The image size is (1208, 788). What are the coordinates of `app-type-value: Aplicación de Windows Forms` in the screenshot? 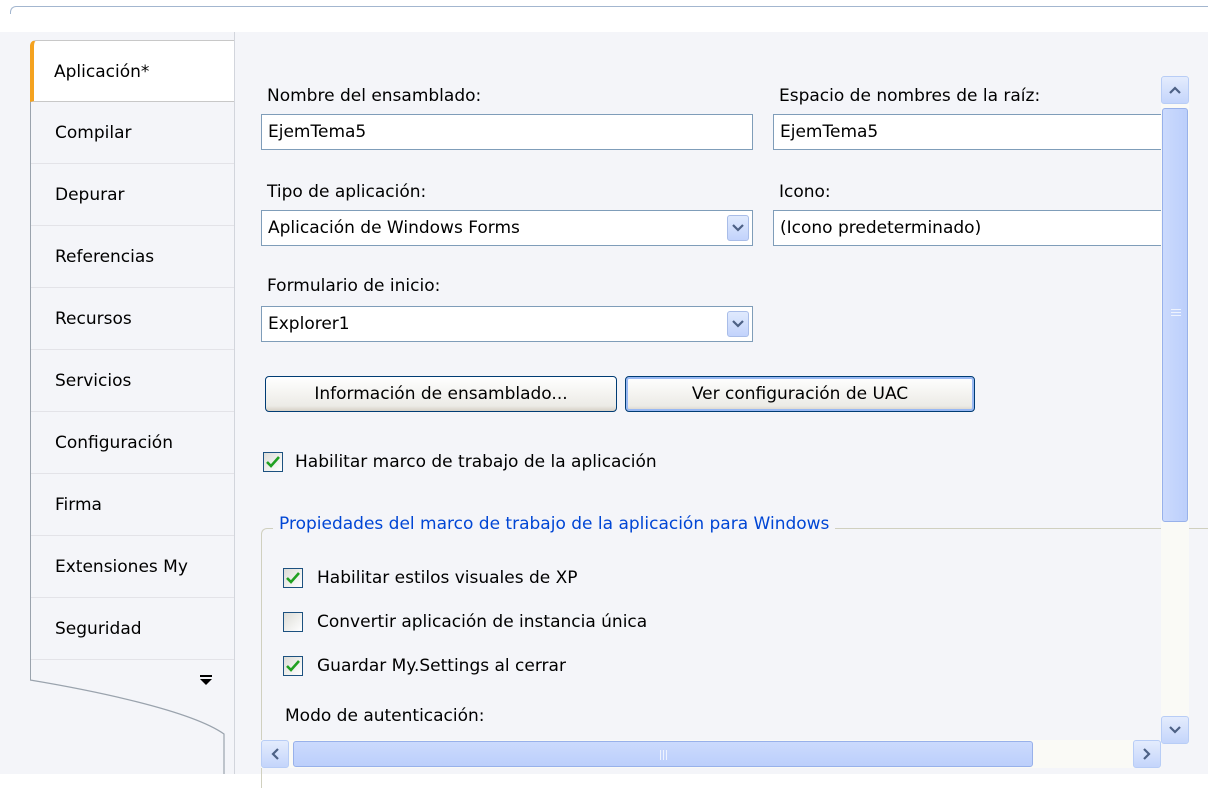 It's located at (394, 228).